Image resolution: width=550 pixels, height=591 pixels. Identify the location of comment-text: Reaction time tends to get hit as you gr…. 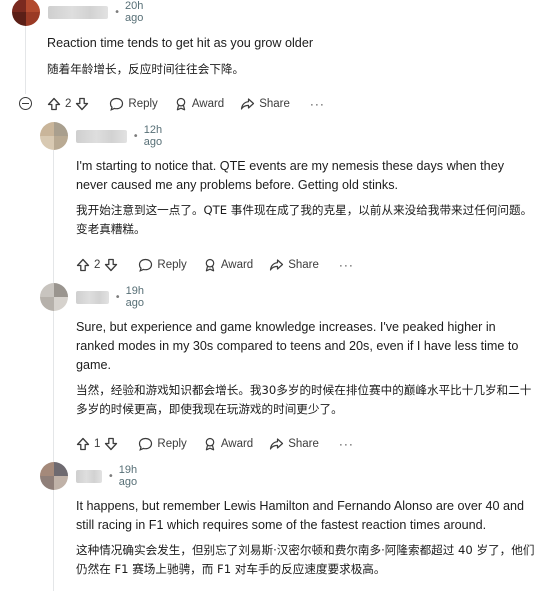
(180, 43).